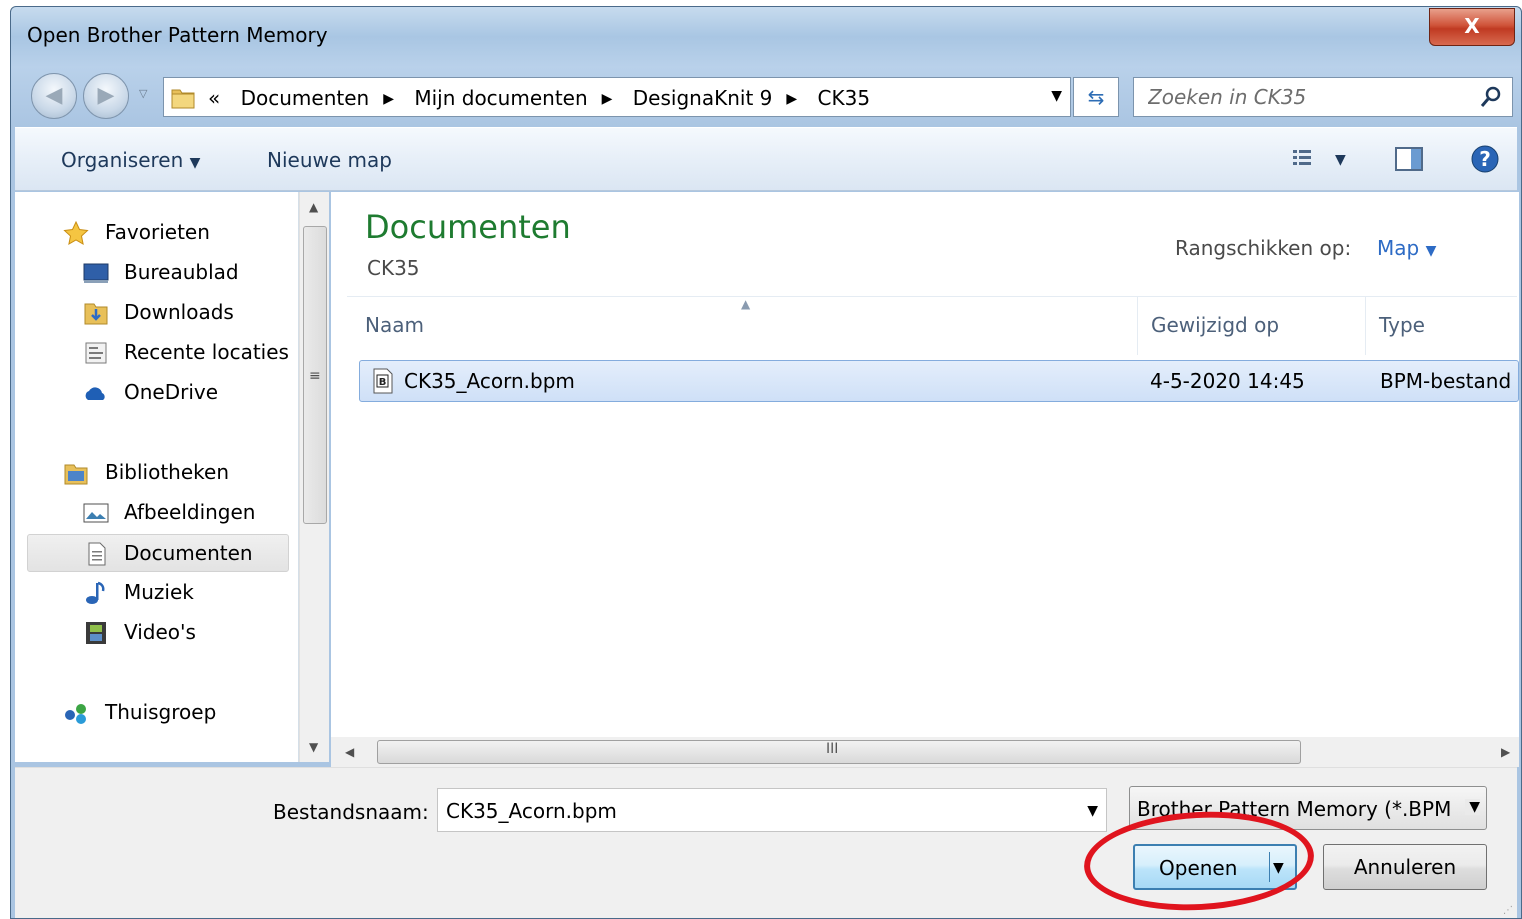  I want to click on search-icon, so click(1491, 97).